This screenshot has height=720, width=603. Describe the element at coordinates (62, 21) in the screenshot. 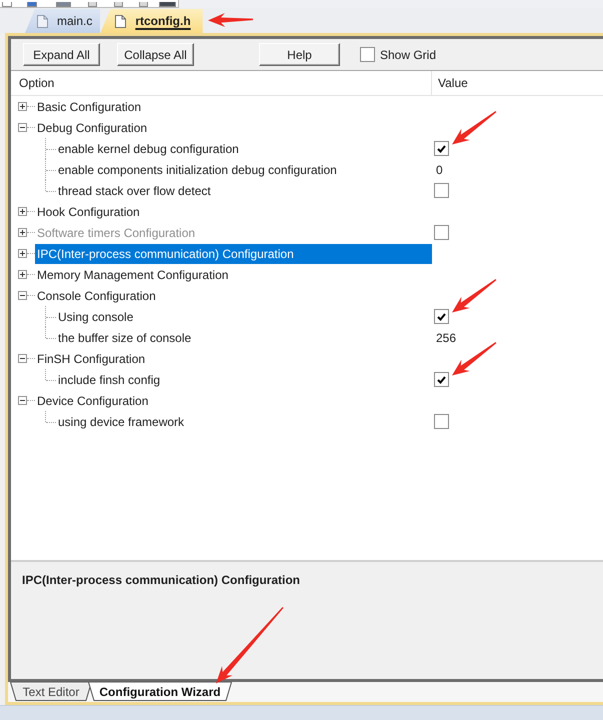

I see `file-tab: main.c` at that location.